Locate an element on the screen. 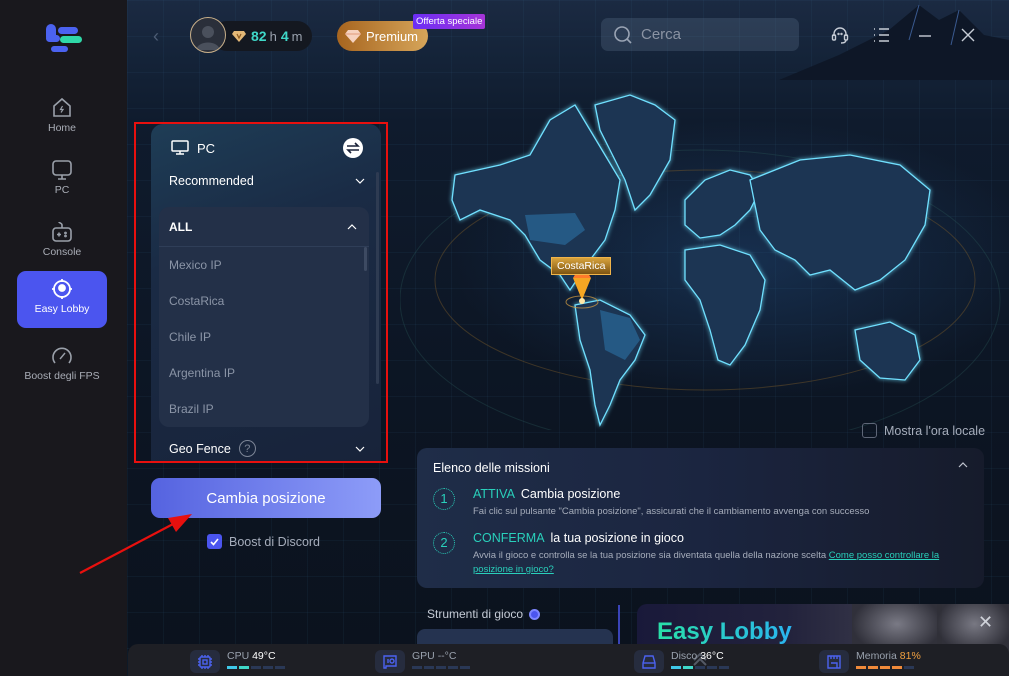 Image resolution: width=1009 pixels, height=676 pixels. speedometer-icon is located at coordinates (62, 355).